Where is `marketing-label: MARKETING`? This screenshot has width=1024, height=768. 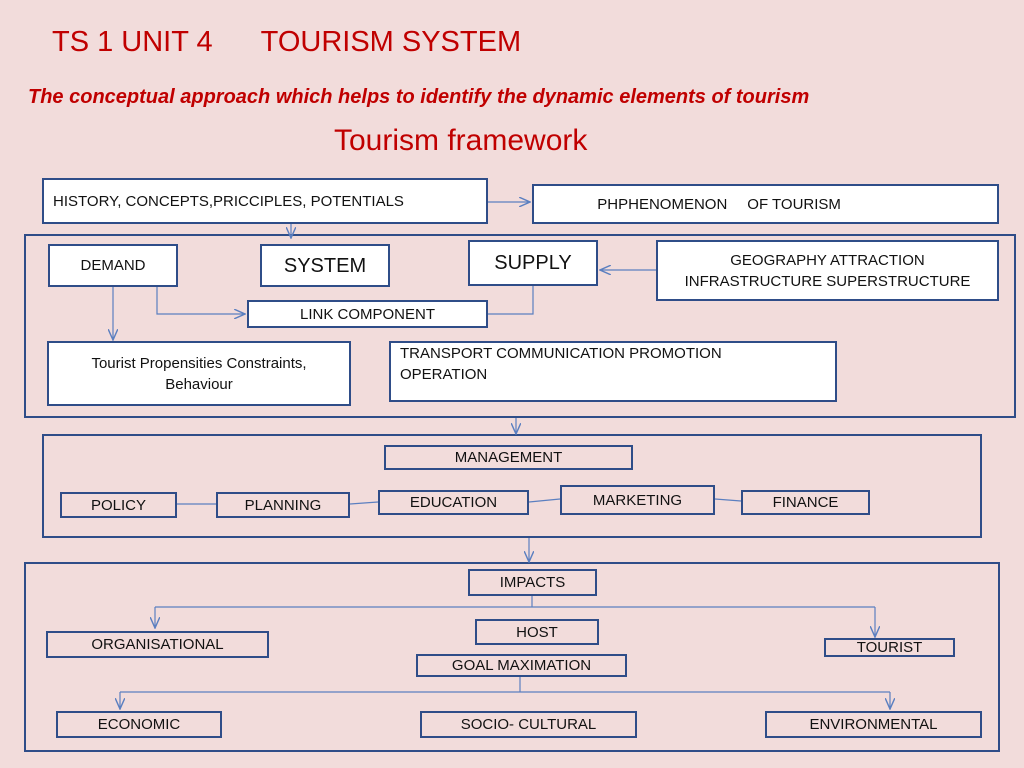
marketing-label: MARKETING is located at coordinates (637, 500).